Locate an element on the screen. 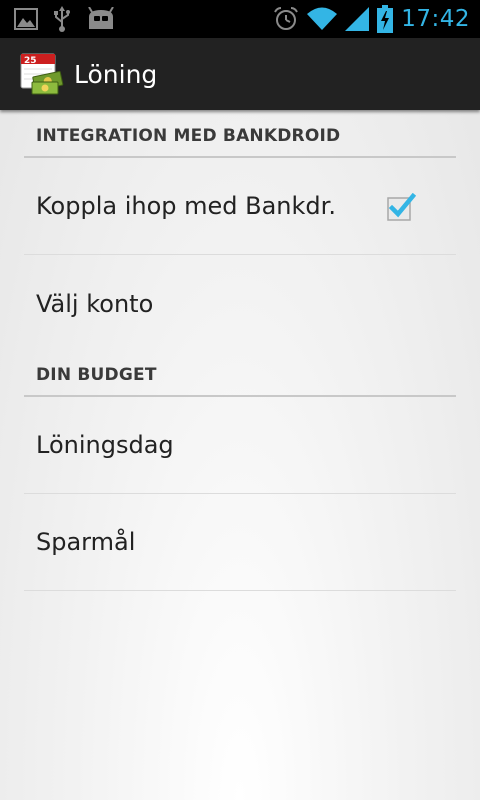  pref-savings-goal: Sparmål is located at coordinates (240, 542).